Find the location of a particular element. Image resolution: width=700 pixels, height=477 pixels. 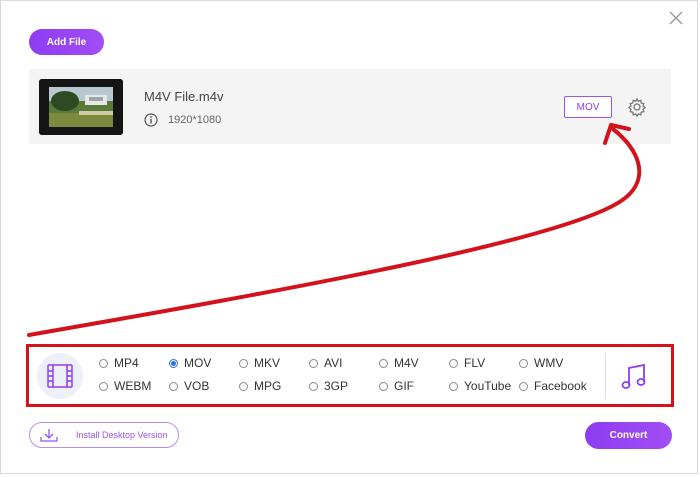

output-format-button: MOV is located at coordinates (588, 107).